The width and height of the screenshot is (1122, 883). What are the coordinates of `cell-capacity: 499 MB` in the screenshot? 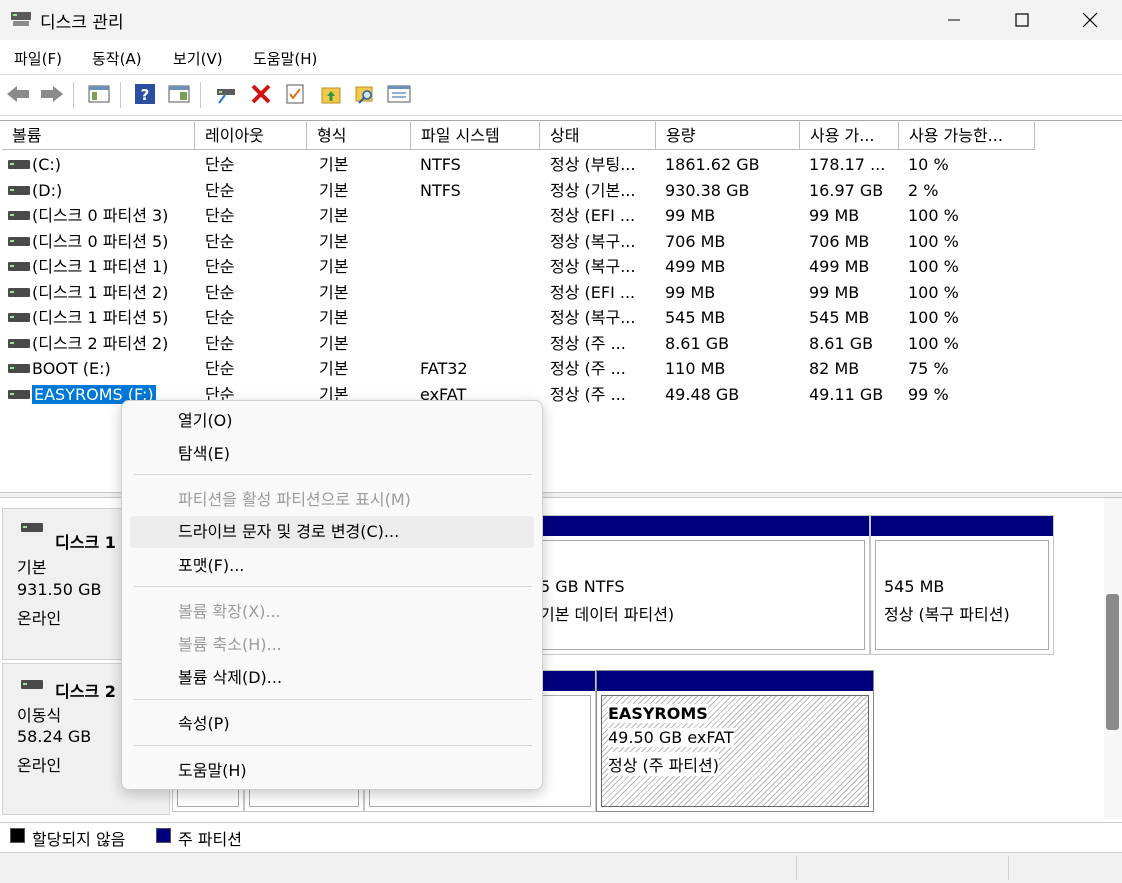 It's located at (731, 266).